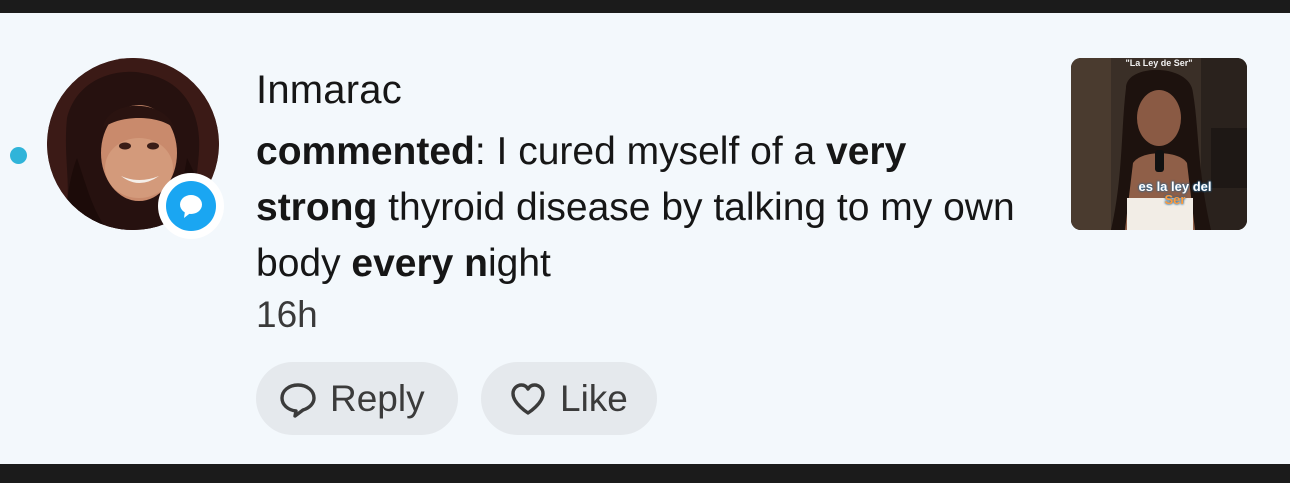  Describe the element at coordinates (528, 398) in the screenshot. I see `heart-outline-icon` at that location.